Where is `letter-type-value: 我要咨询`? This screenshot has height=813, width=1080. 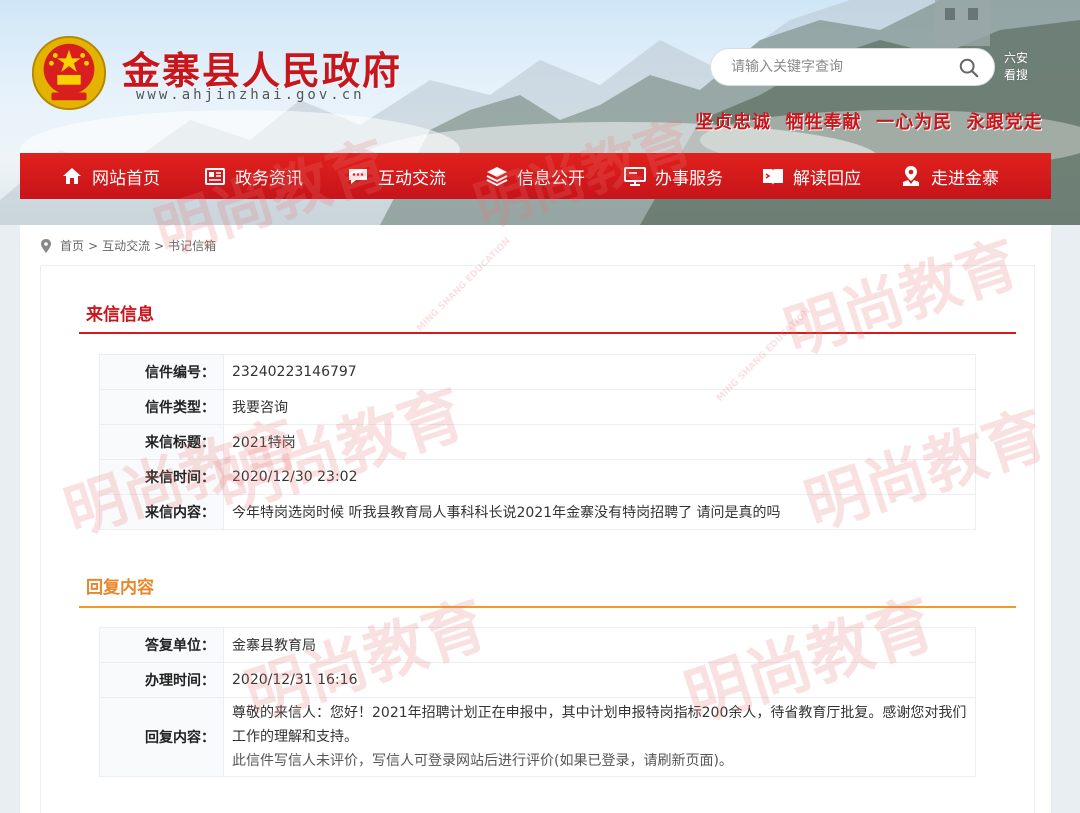 letter-type-value: 我要咨询 is located at coordinates (599, 407).